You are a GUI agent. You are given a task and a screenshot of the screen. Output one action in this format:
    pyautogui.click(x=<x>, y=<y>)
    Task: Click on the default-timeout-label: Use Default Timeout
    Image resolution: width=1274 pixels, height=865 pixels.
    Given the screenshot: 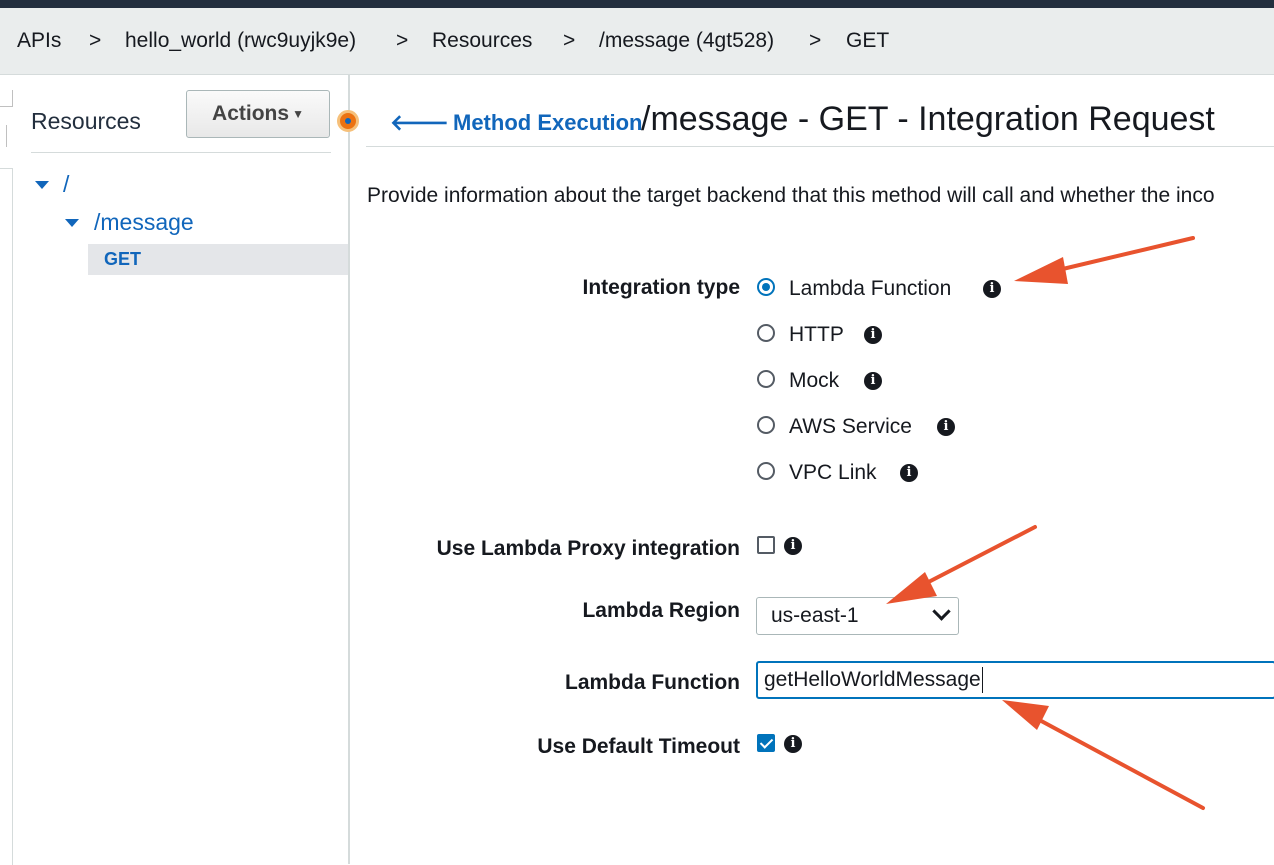 What is the action you would take?
    pyautogui.click(x=638, y=746)
    